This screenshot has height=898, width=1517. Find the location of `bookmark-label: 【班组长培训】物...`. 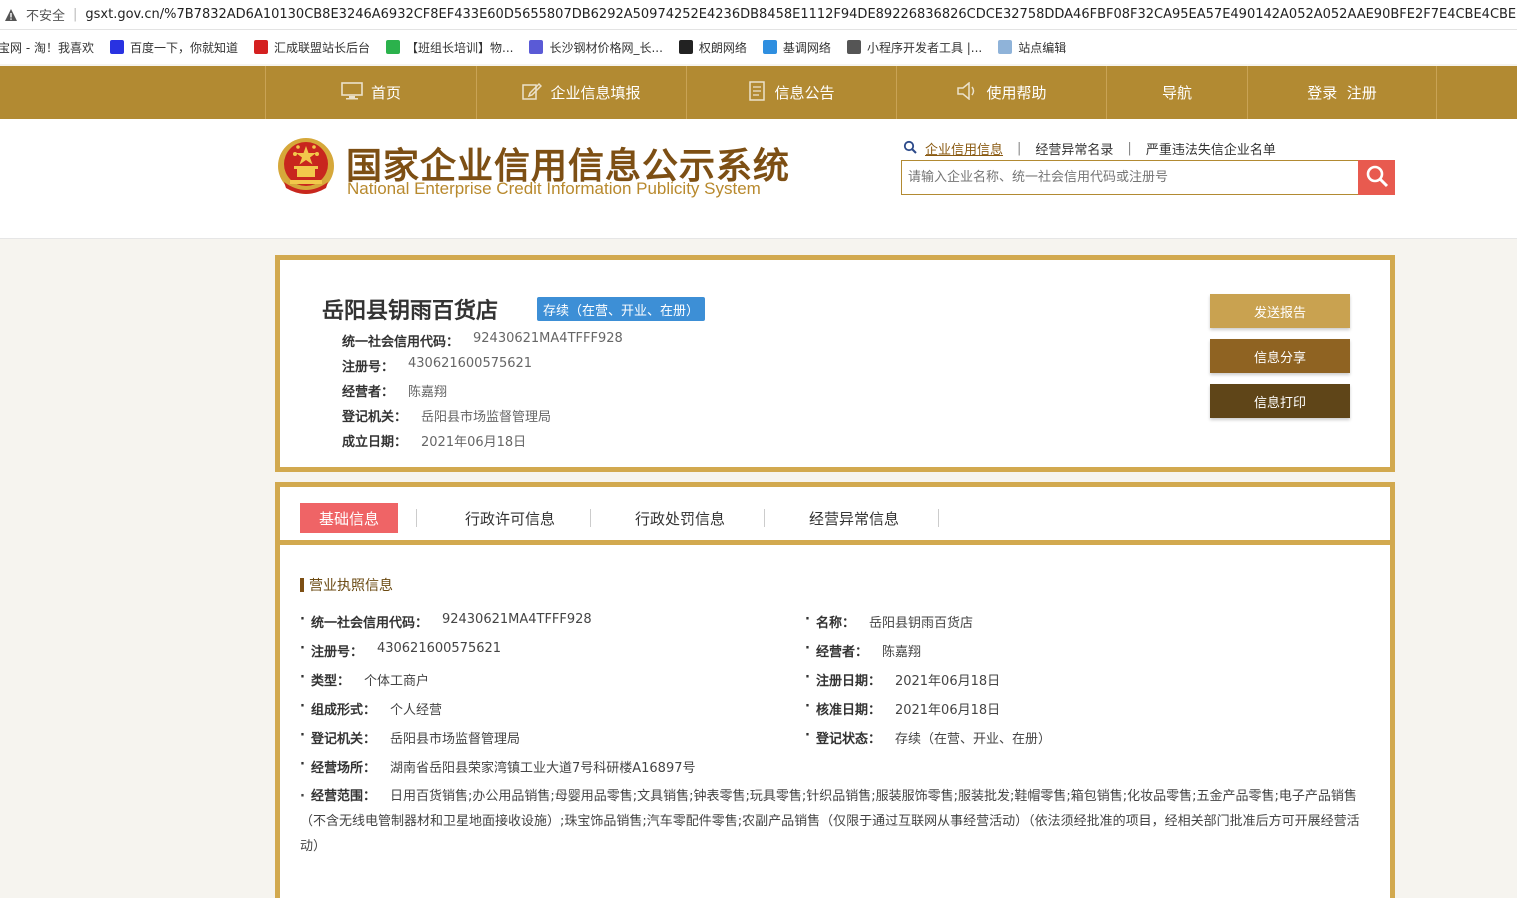

bookmark-label: 【班组长培训】物... is located at coordinates (460, 47).